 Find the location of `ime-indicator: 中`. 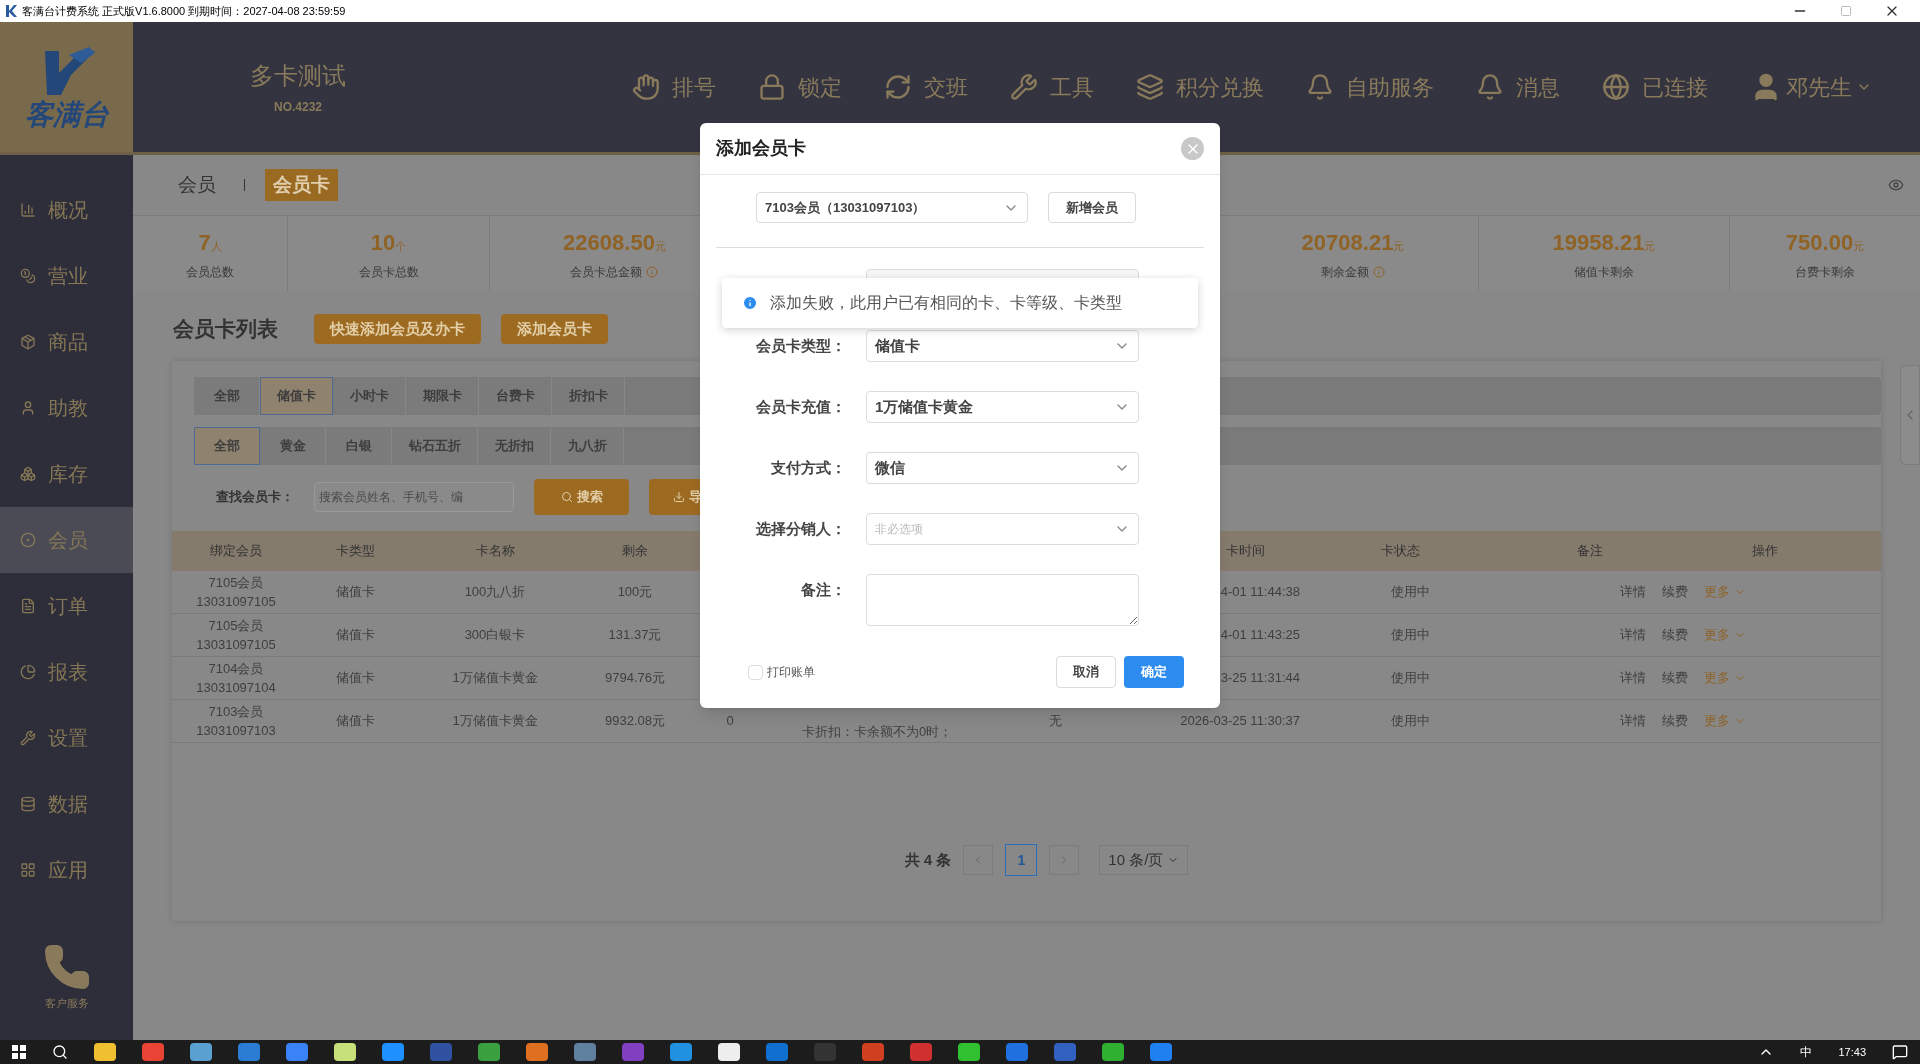

ime-indicator: 中 is located at coordinates (1806, 1052).